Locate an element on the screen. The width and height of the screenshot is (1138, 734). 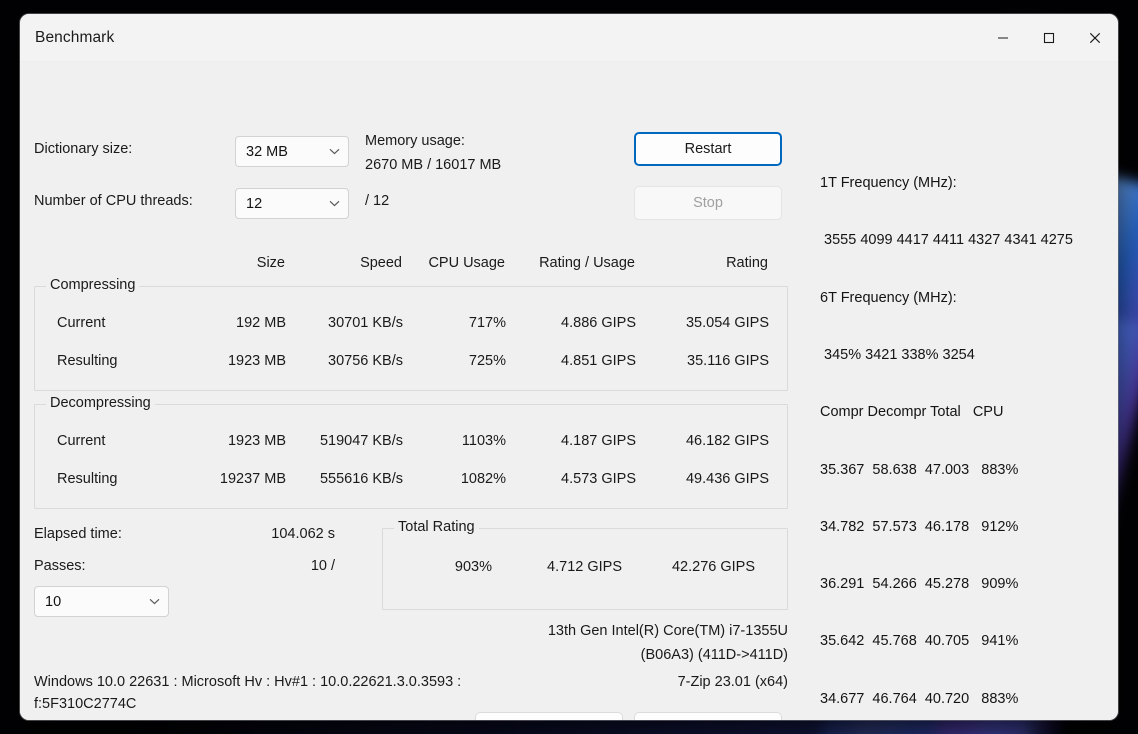
log-row: 35.642 45.768 40.705 941% is located at coordinates (919, 641).